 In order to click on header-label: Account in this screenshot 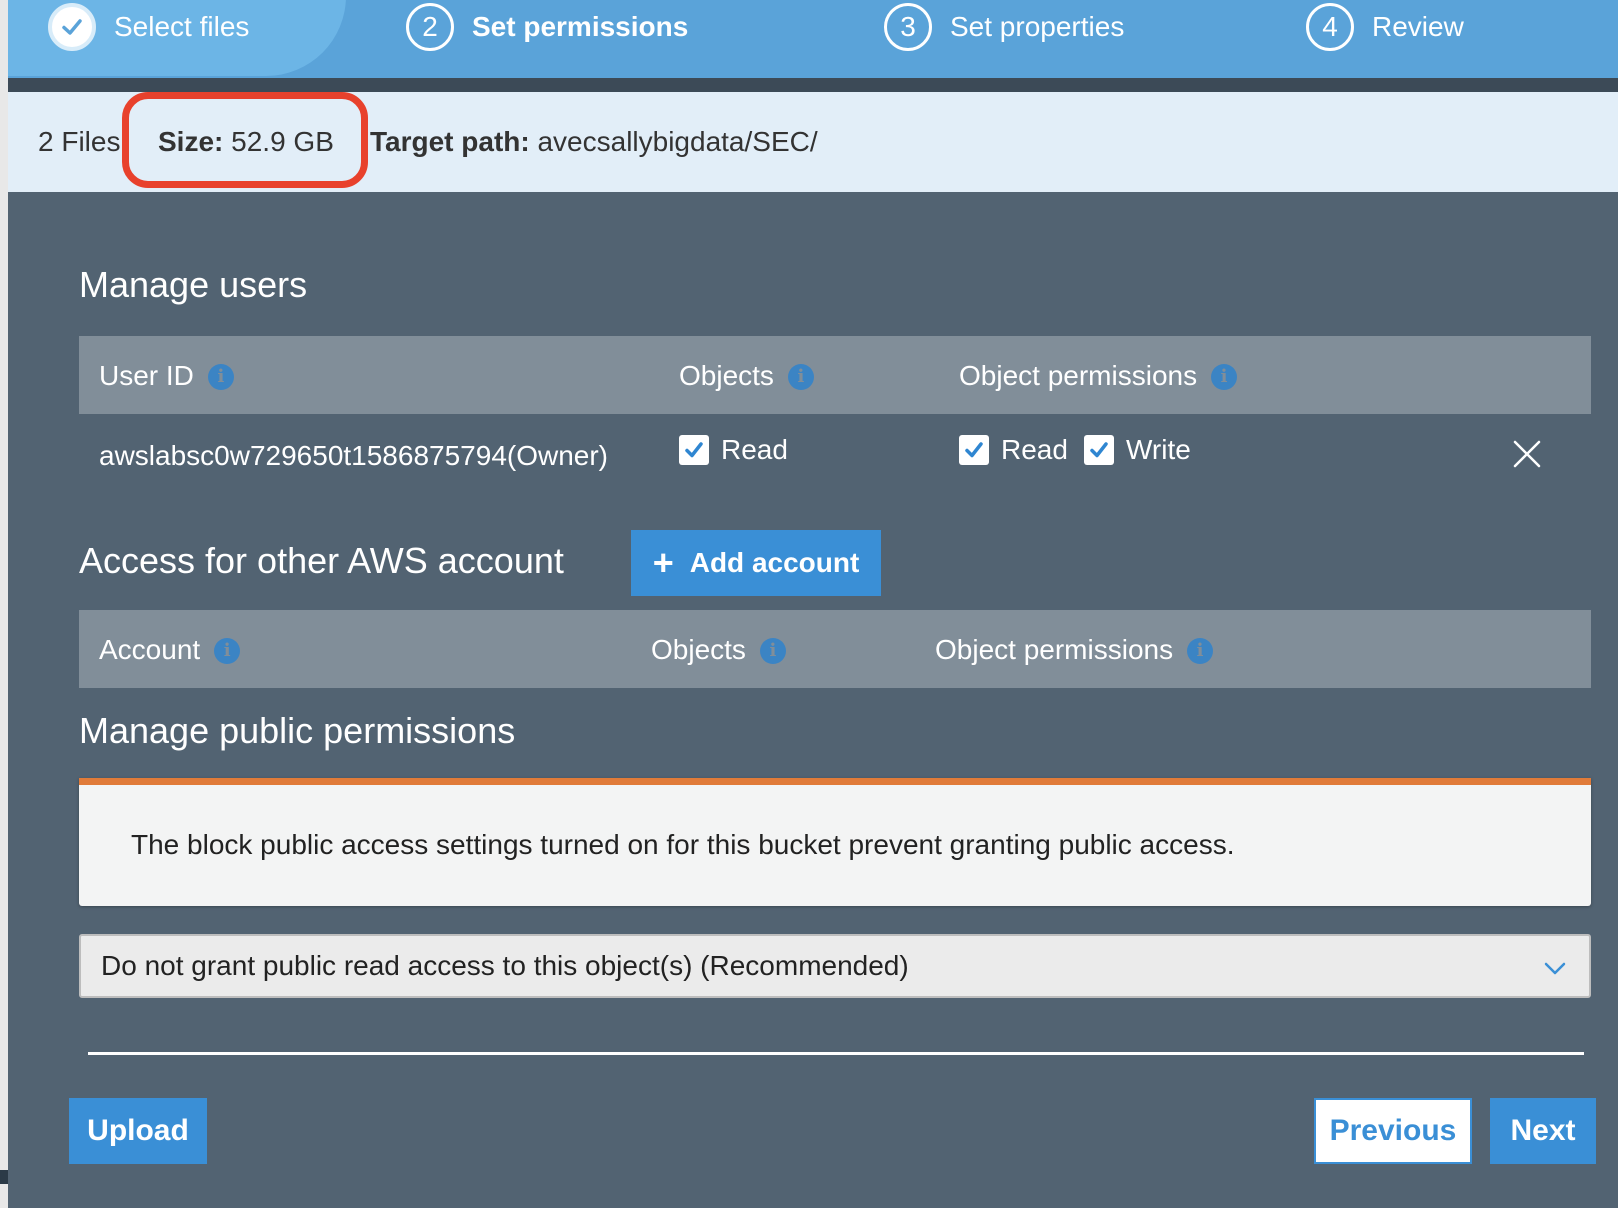, I will do `click(150, 649)`.